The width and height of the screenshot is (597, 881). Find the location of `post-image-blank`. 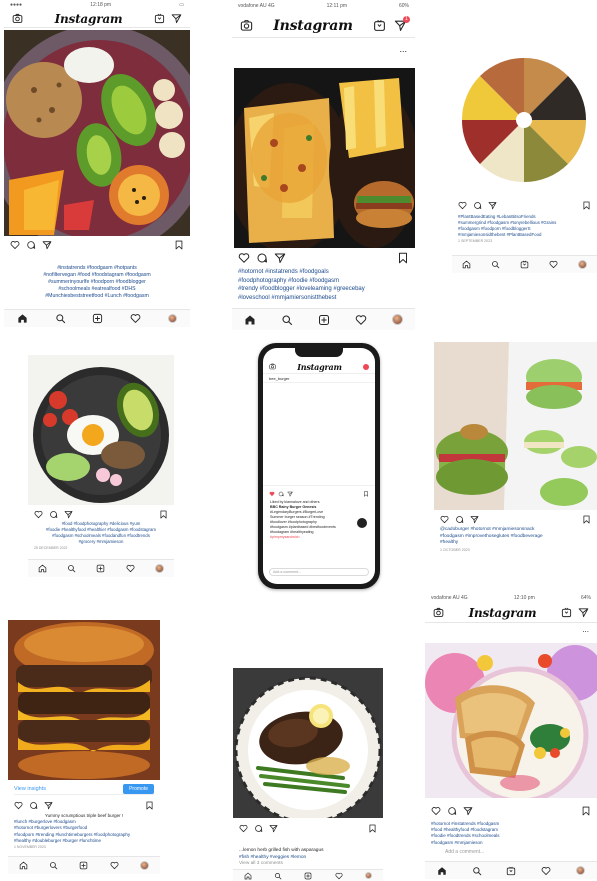

post-image-blank is located at coordinates (319, 434).